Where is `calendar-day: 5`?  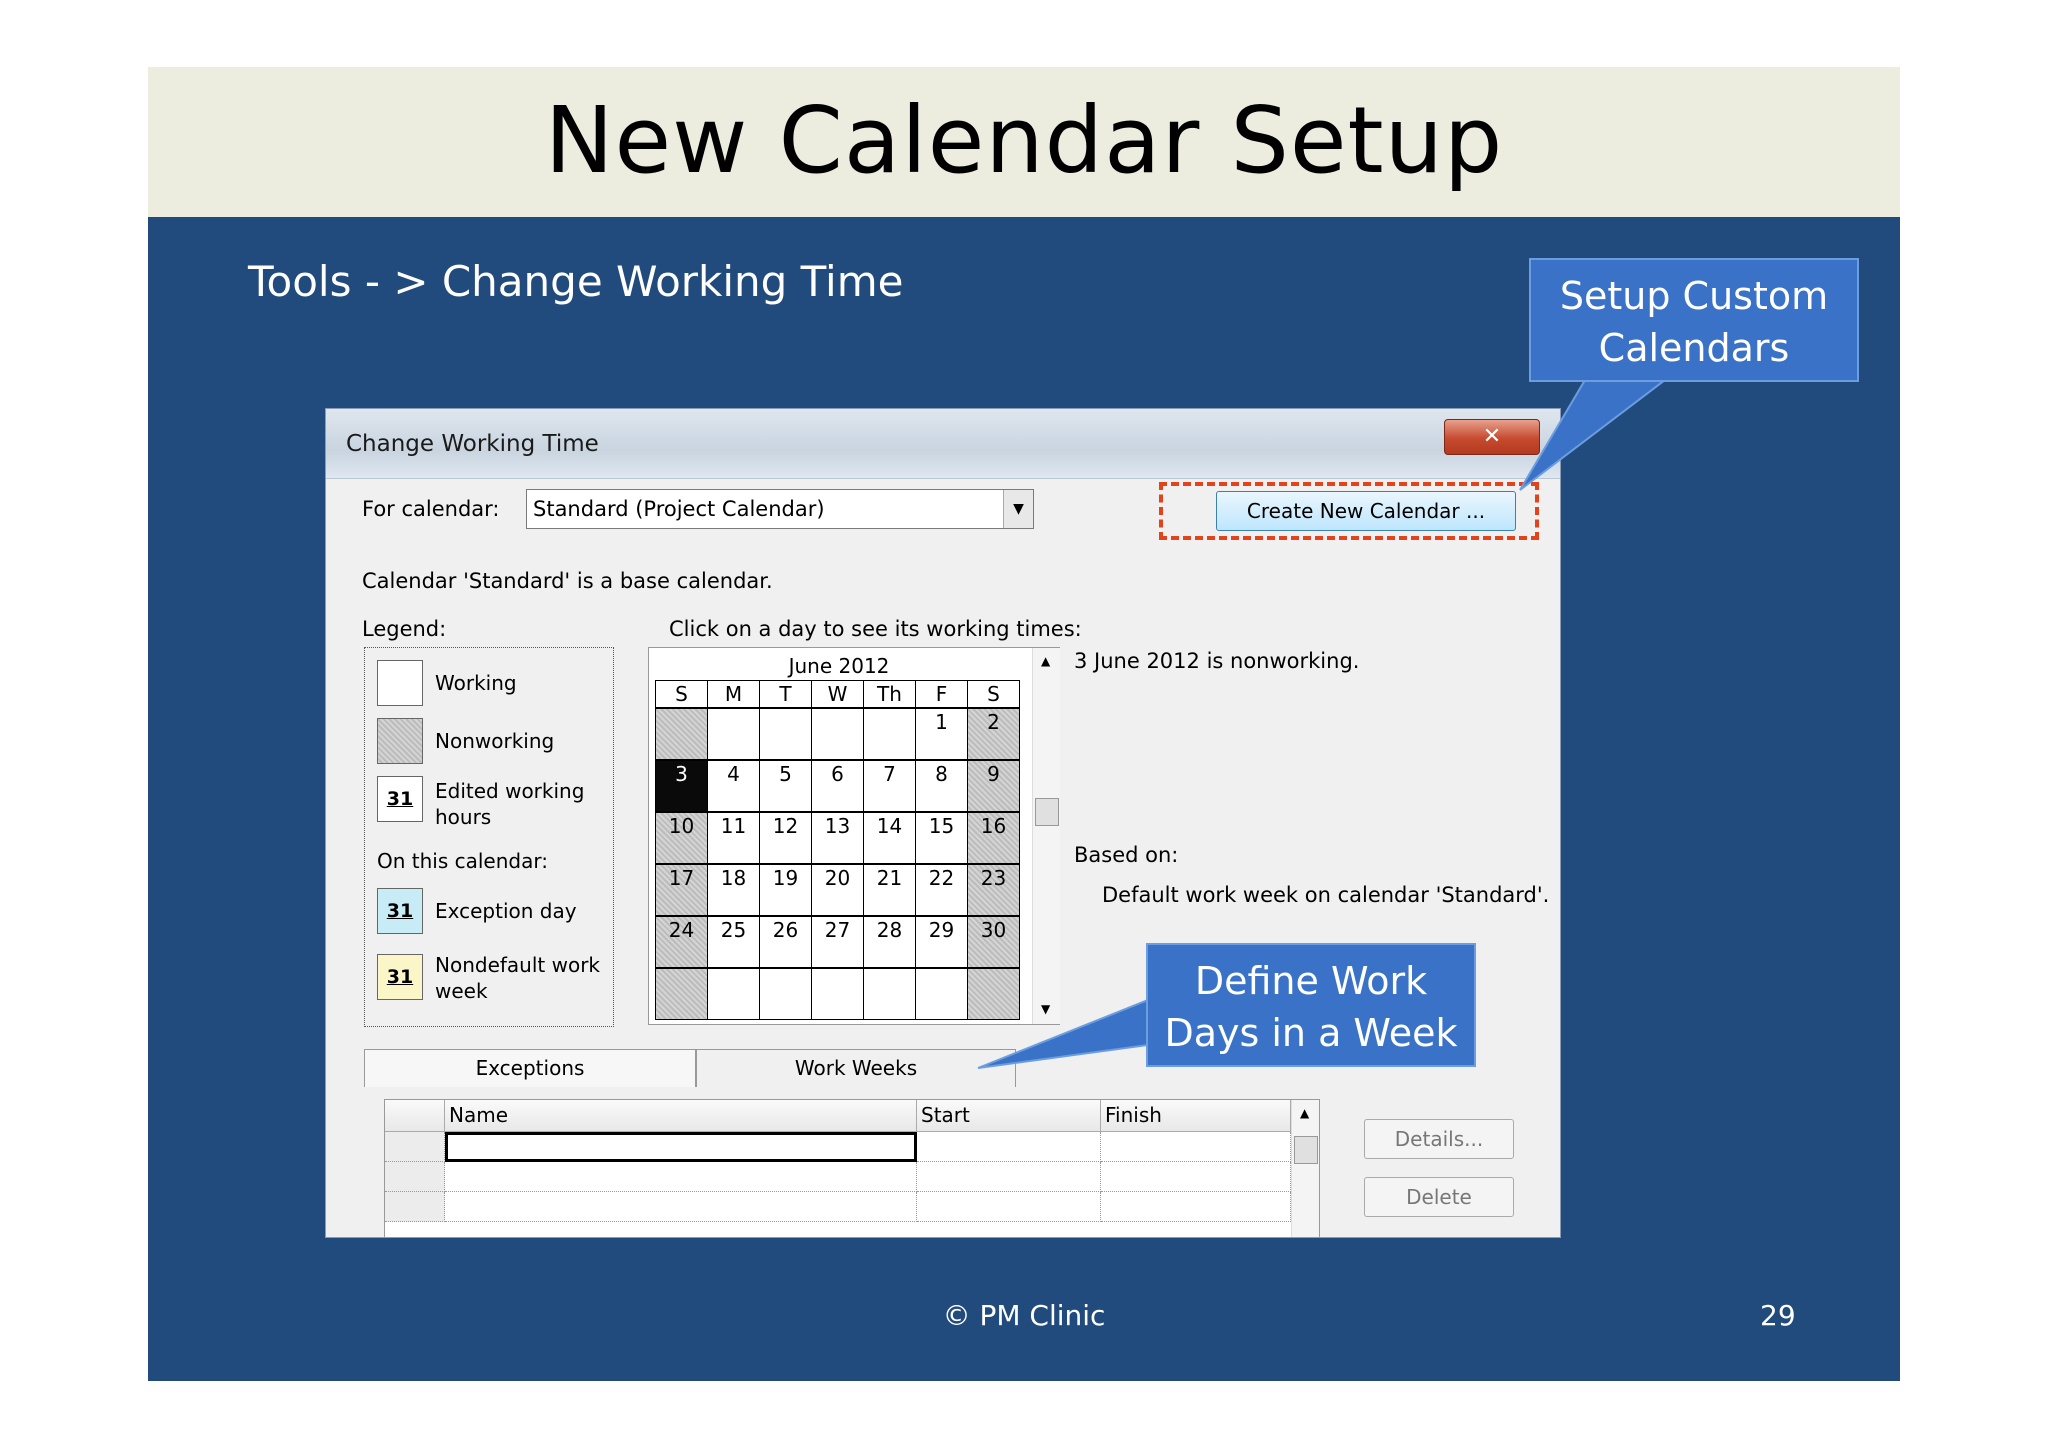
calendar-day: 5 is located at coordinates (785, 786).